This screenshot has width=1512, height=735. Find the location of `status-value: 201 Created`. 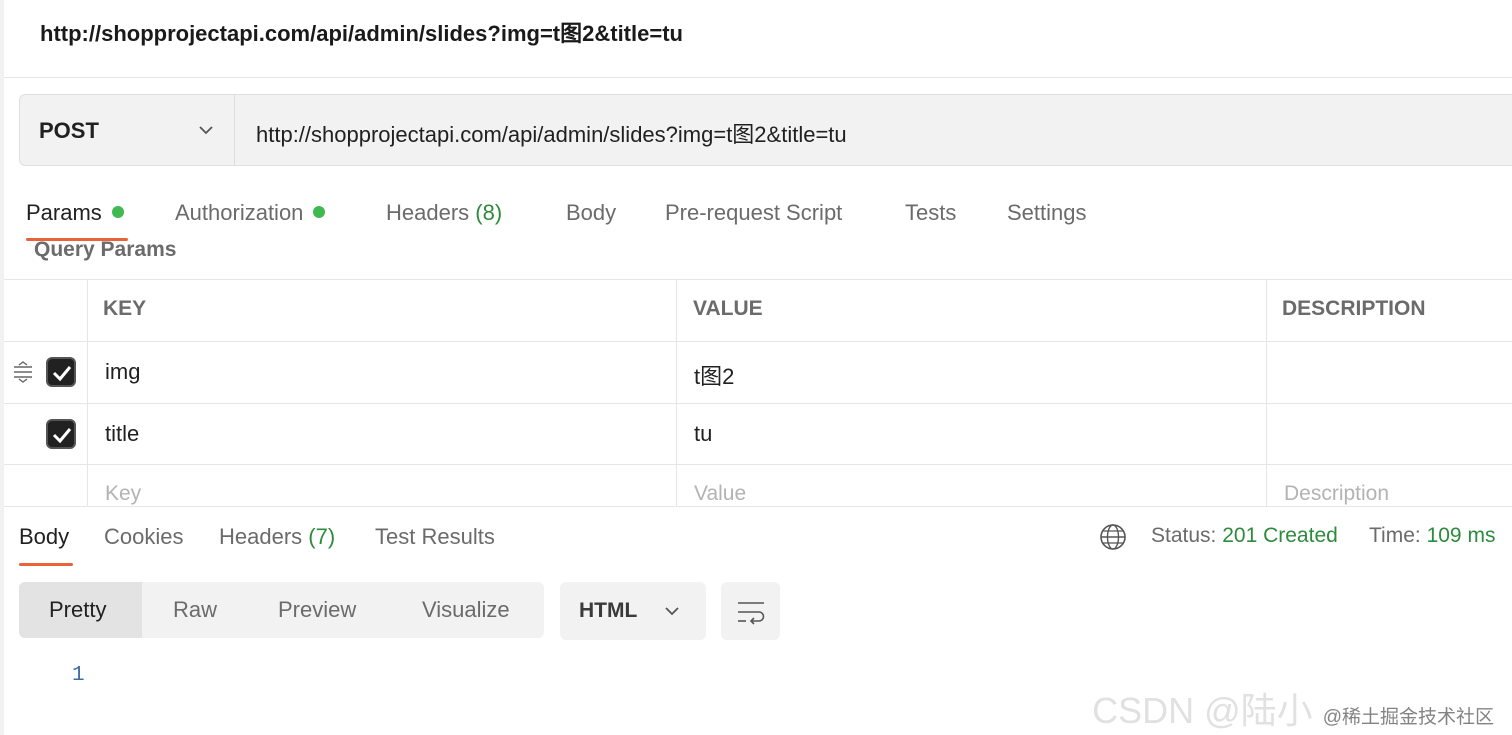

status-value: 201 Created is located at coordinates (1280, 535).